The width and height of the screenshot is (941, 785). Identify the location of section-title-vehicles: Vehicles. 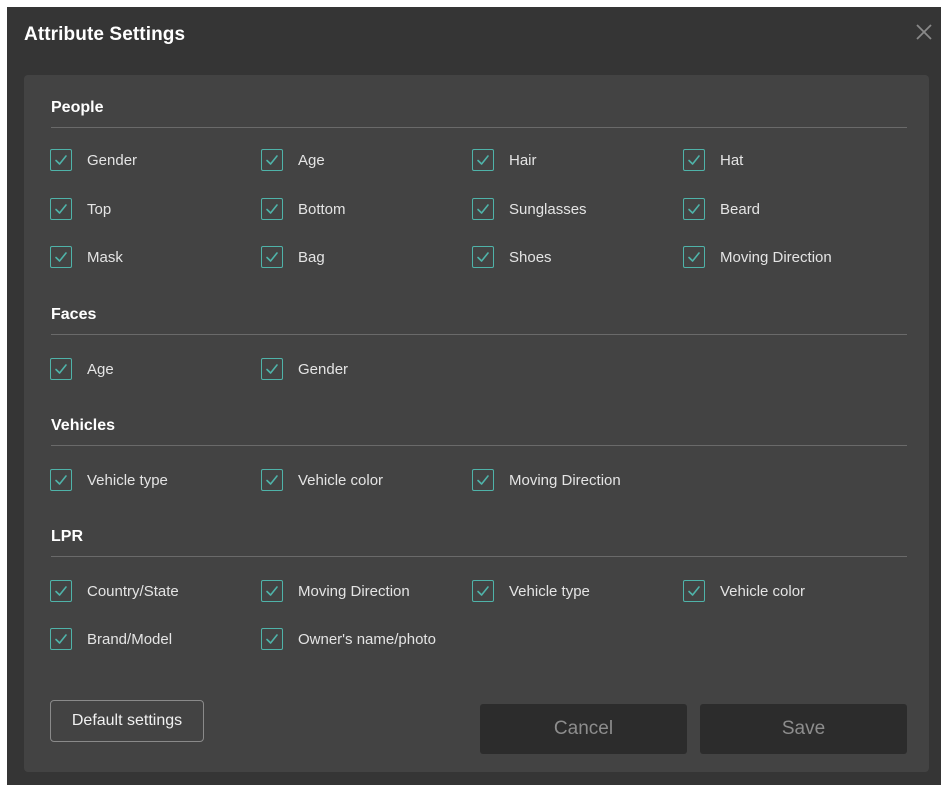
(83, 425).